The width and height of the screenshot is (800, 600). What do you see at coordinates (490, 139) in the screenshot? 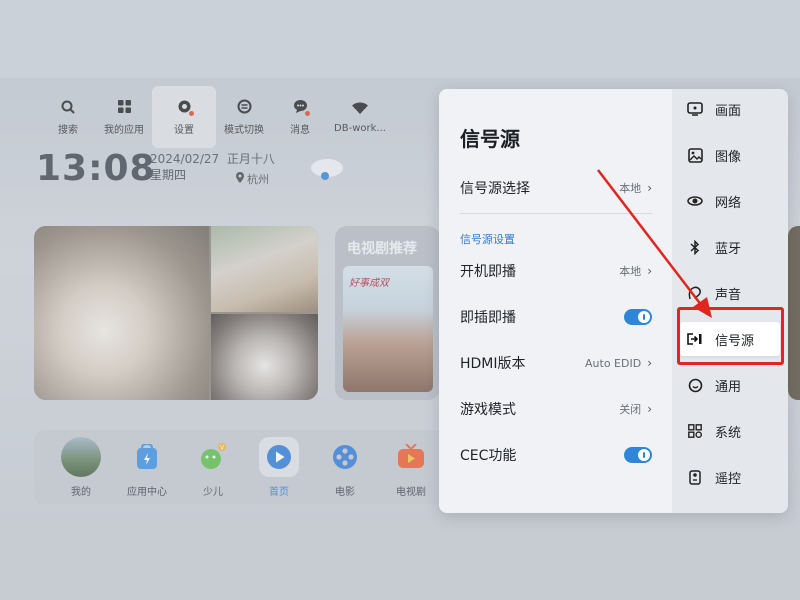
I see `page-title: 信号源` at bounding box center [490, 139].